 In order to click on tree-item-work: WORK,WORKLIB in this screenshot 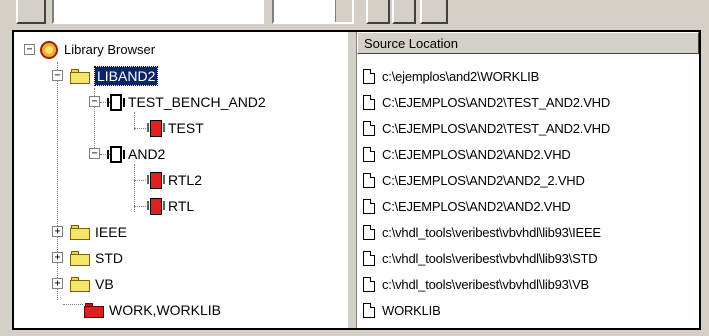, I will do `click(152, 310)`.